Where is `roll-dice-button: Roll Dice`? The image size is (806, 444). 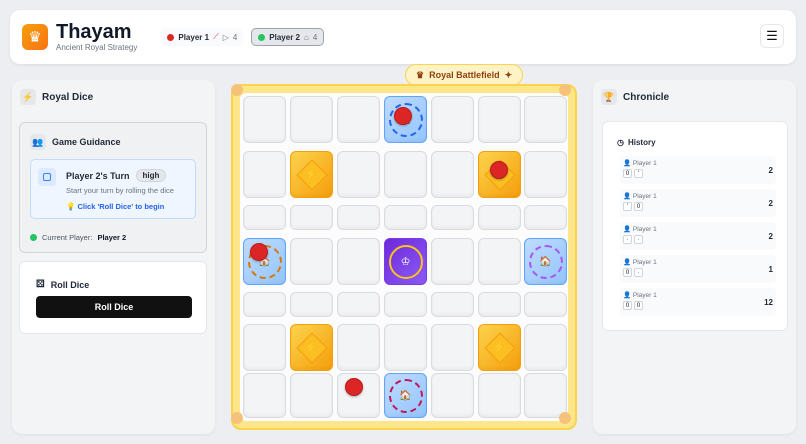 roll-dice-button: Roll Dice is located at coordinates (114, 307).